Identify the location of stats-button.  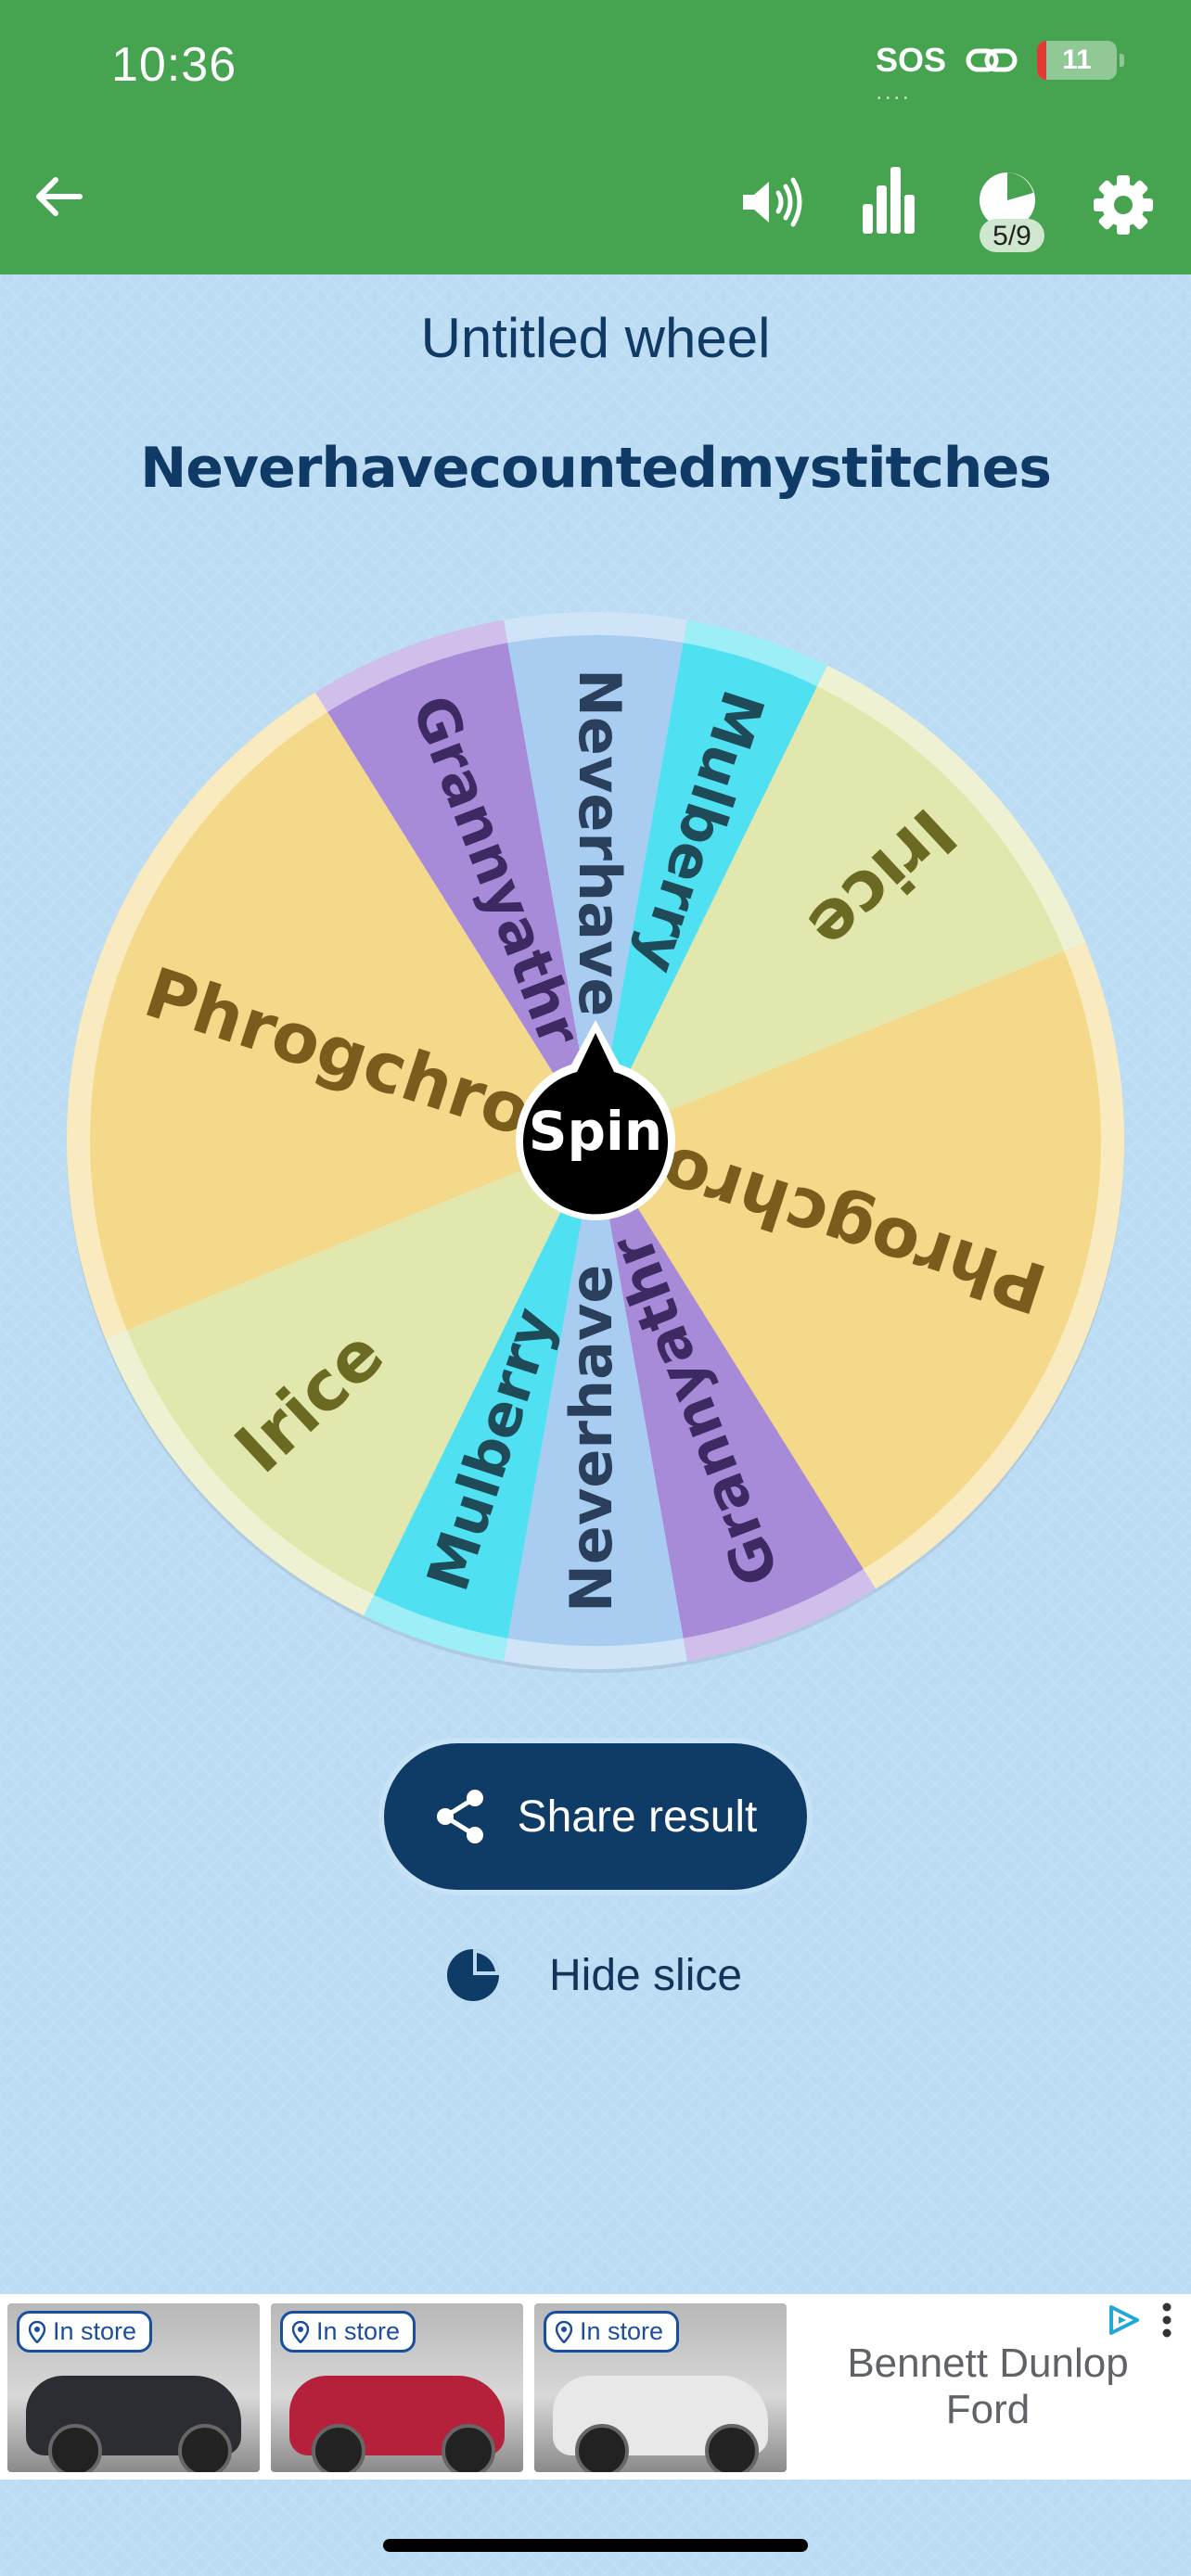
(889, 200).